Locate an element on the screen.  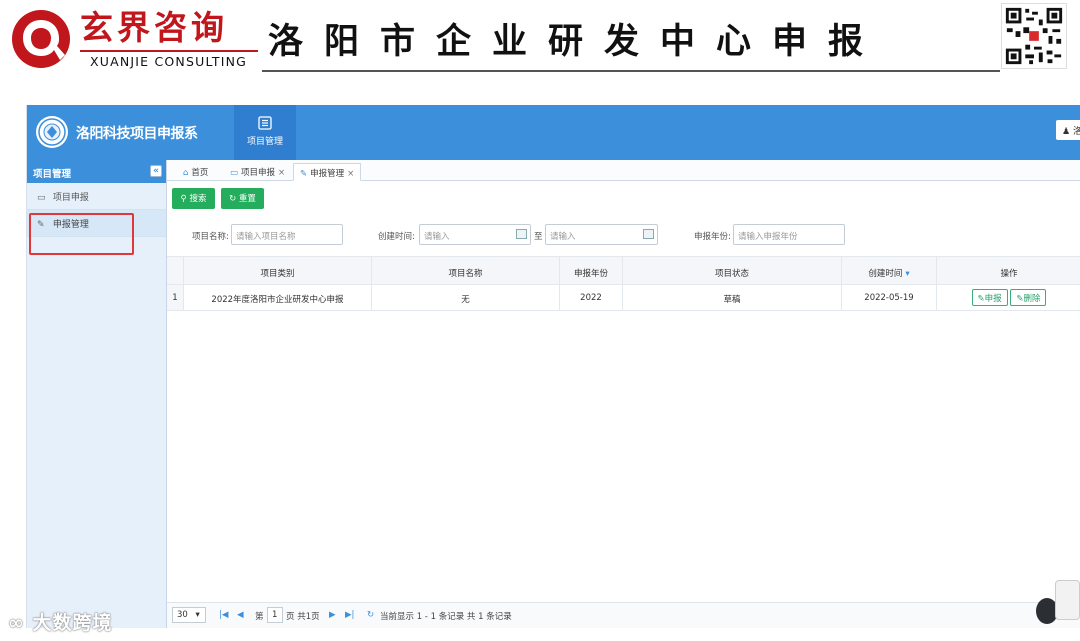
app-title: 洛阳科技项目申报系 is located at coordinates (137, 134).